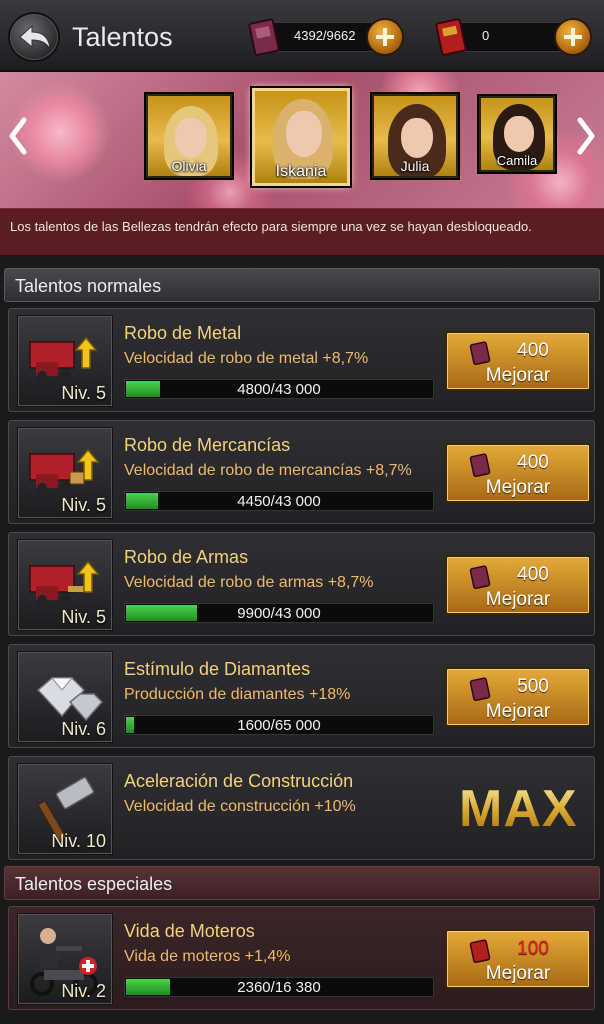  I want to click on add-talent-book-button, so click(385, 37).